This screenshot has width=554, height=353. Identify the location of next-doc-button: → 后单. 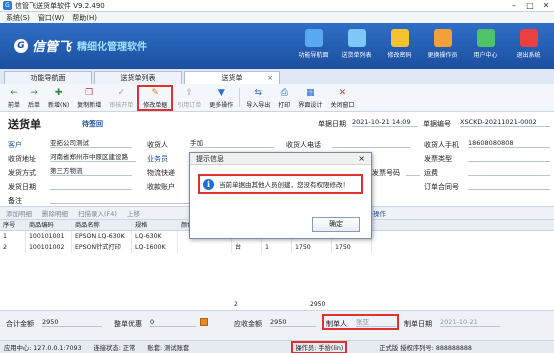
(34, 98).